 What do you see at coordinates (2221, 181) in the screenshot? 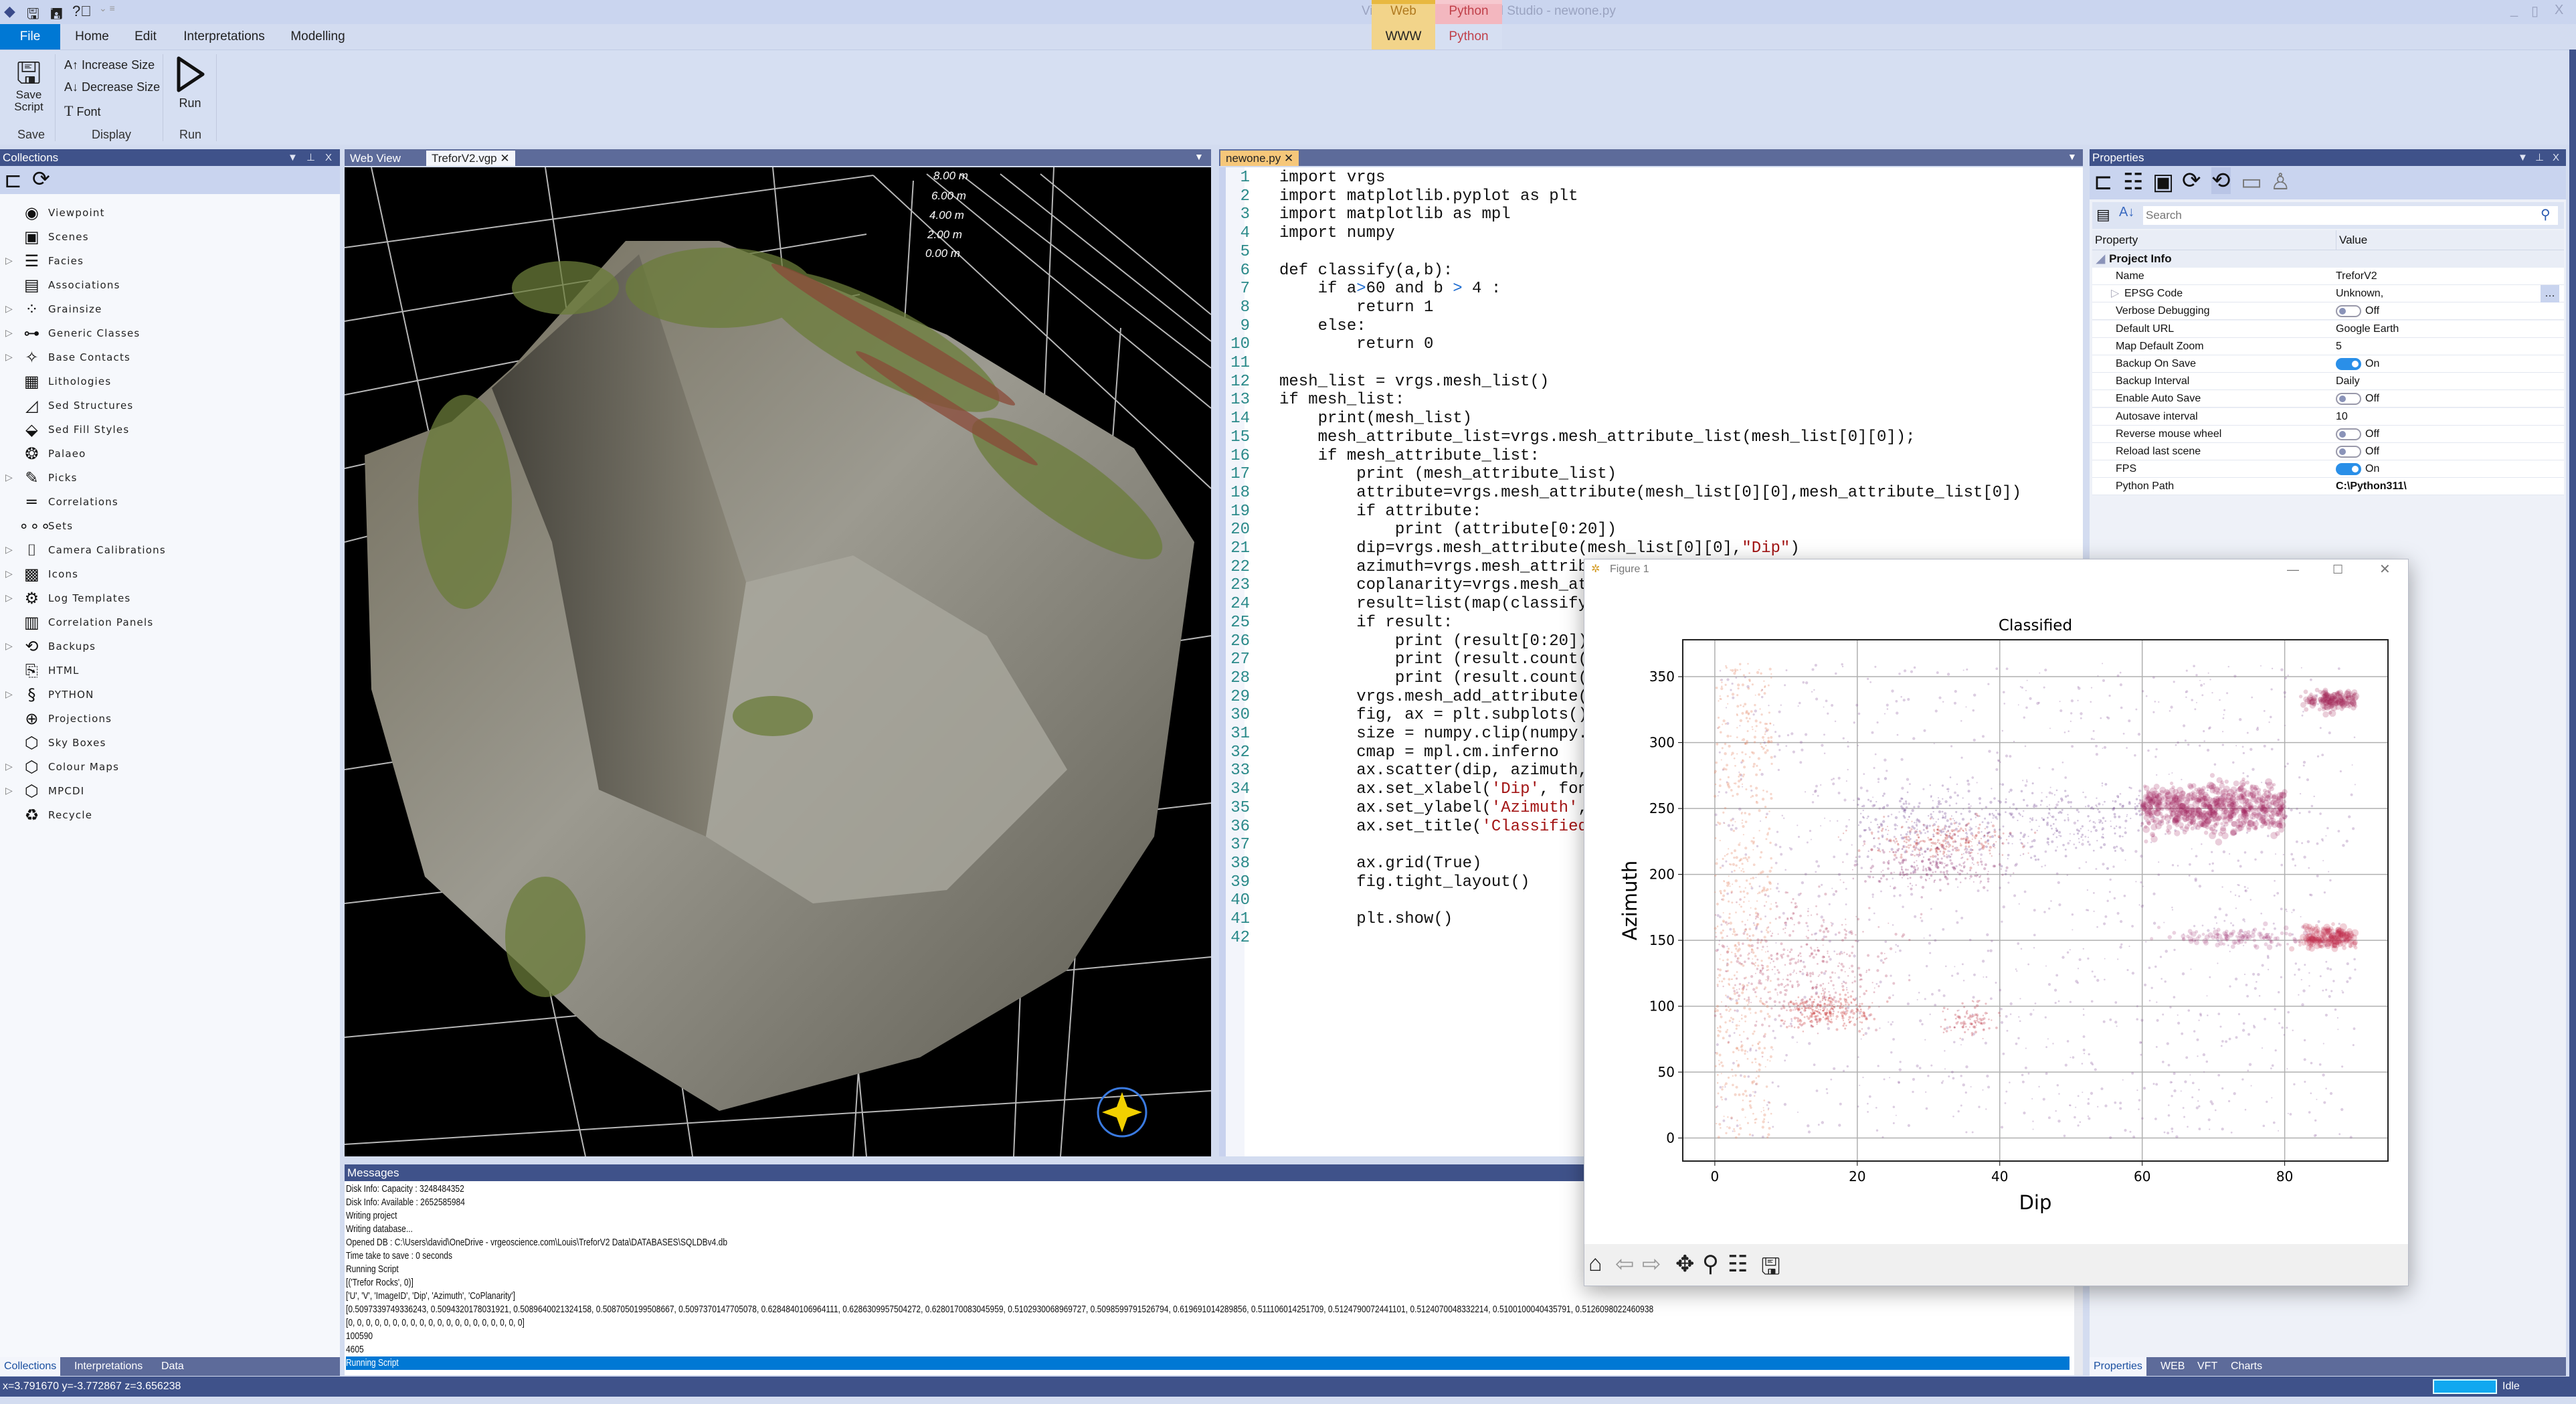
I see `sync-icon: ⟲` at bounding box center [2221, 181].